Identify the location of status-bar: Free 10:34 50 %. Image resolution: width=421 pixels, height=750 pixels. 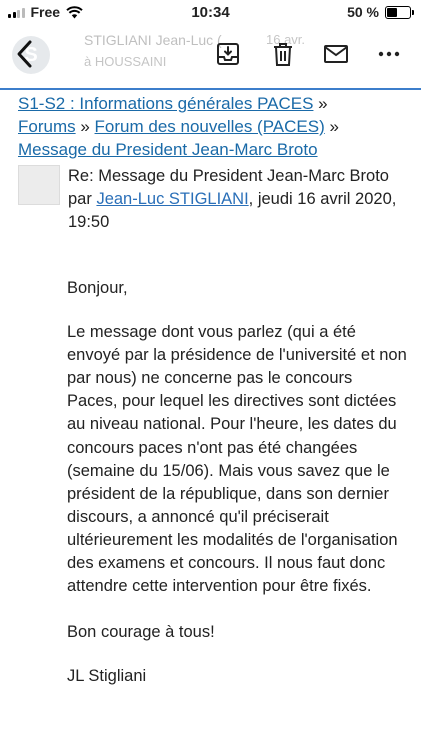
(210, 13).